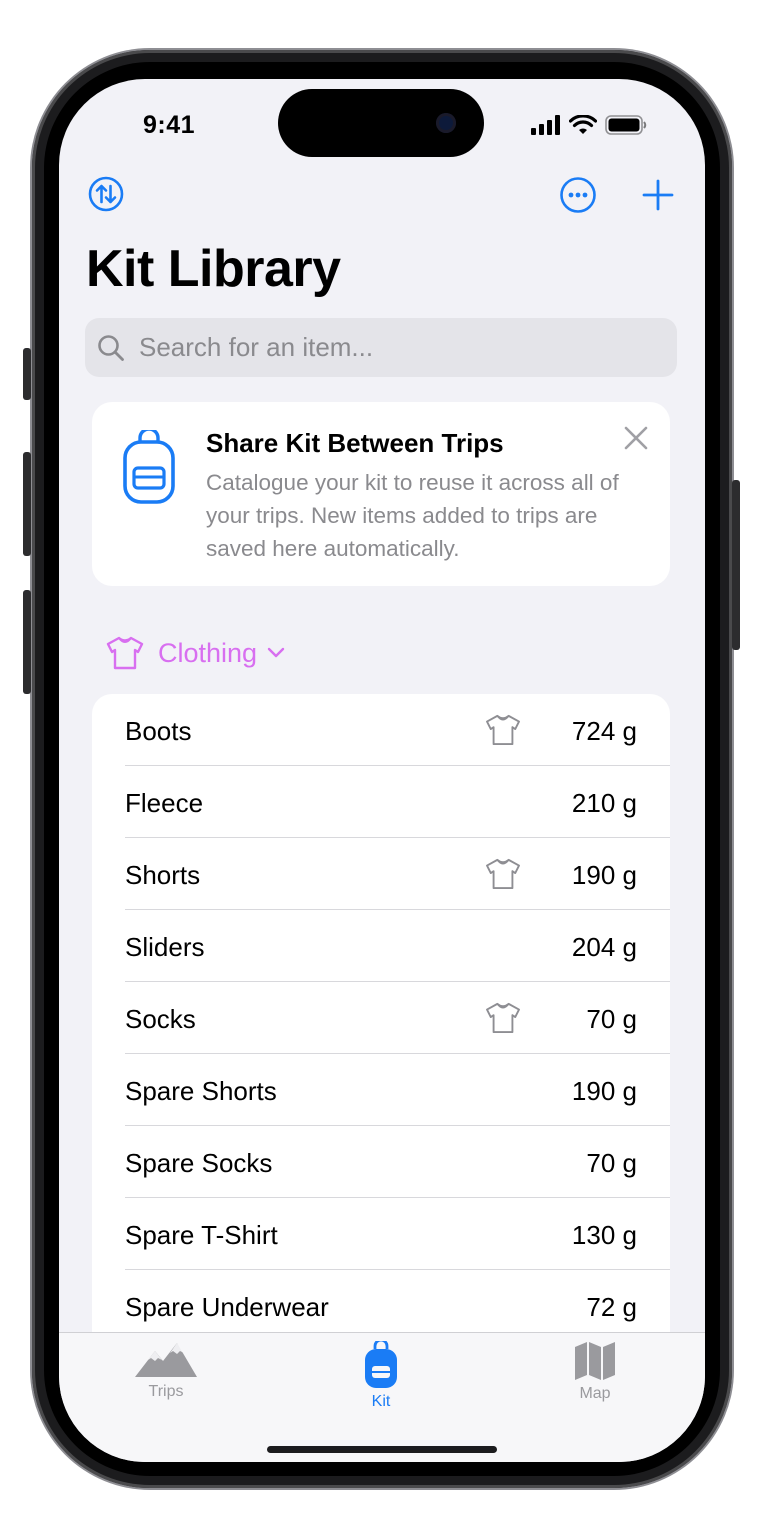 This screenshot has width=766, height=1529. I want to click on add-button, so click(658, 195).